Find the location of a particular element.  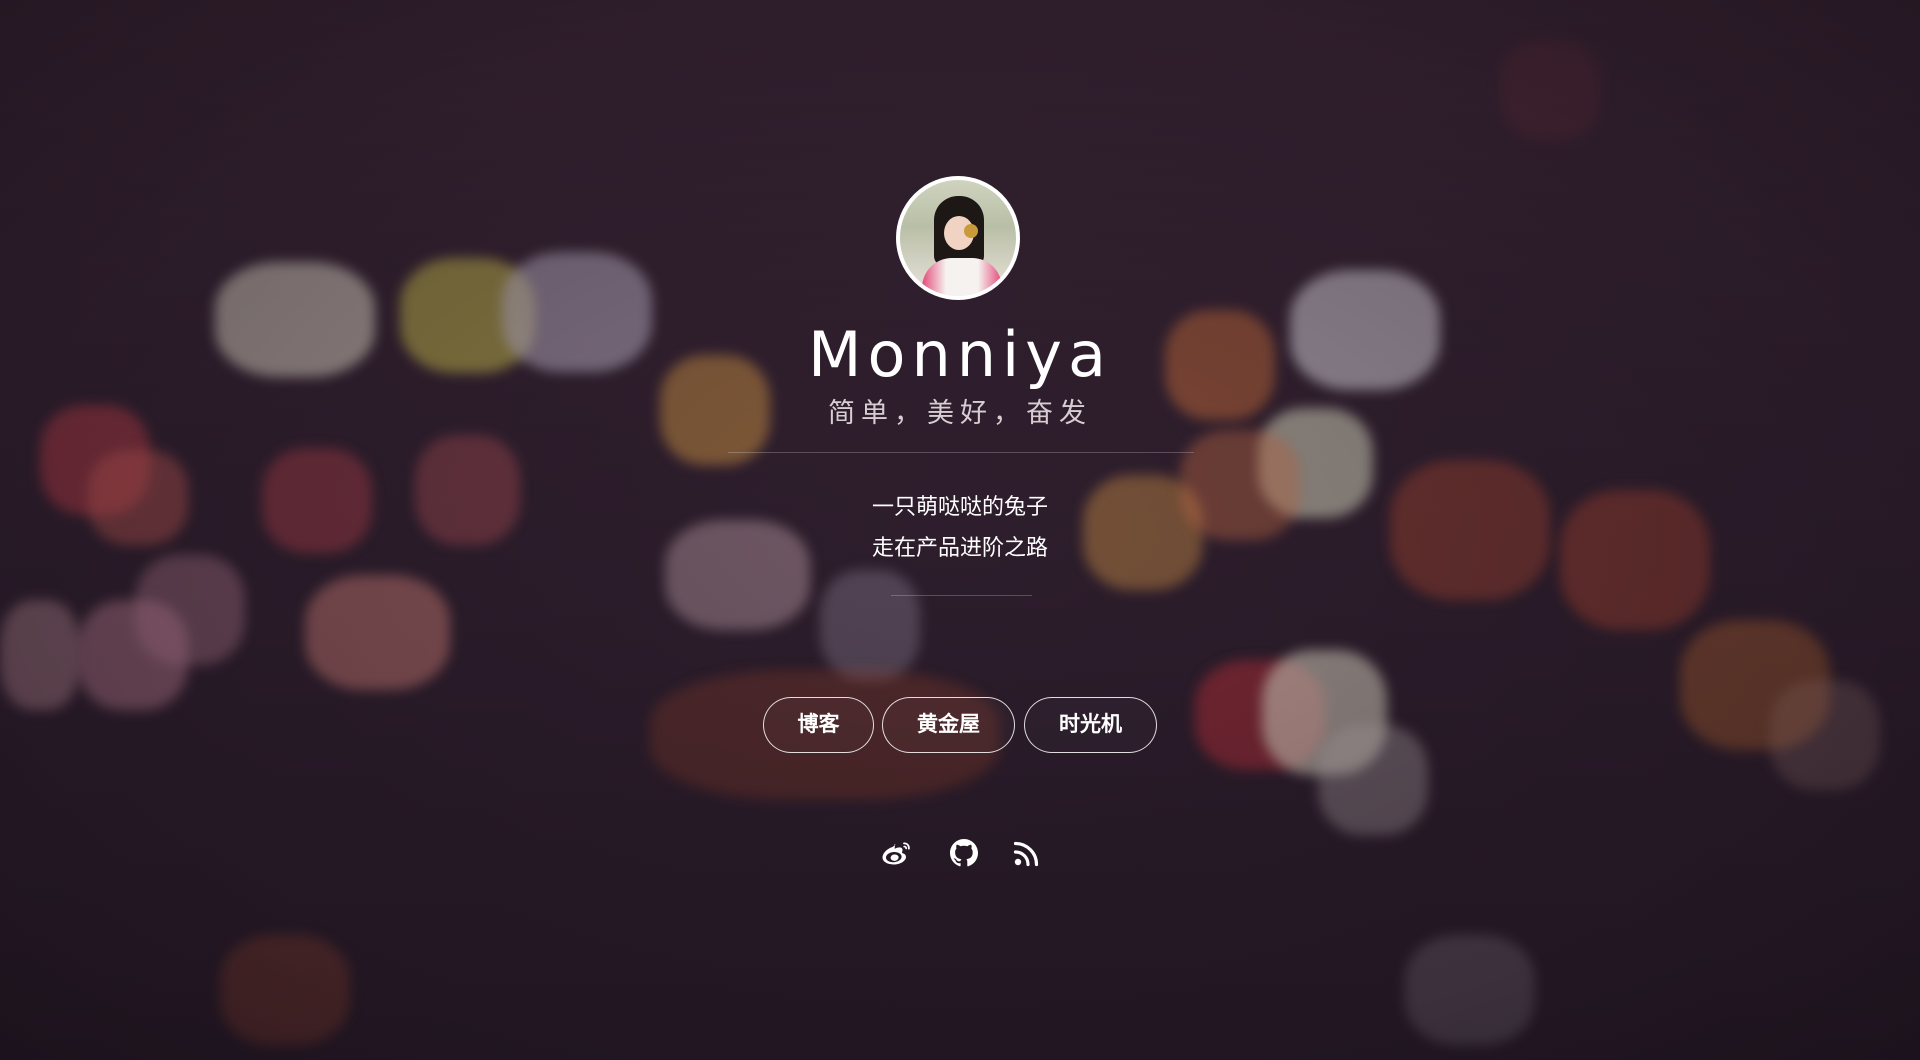

divider-short is located at coordinates (961, 595).